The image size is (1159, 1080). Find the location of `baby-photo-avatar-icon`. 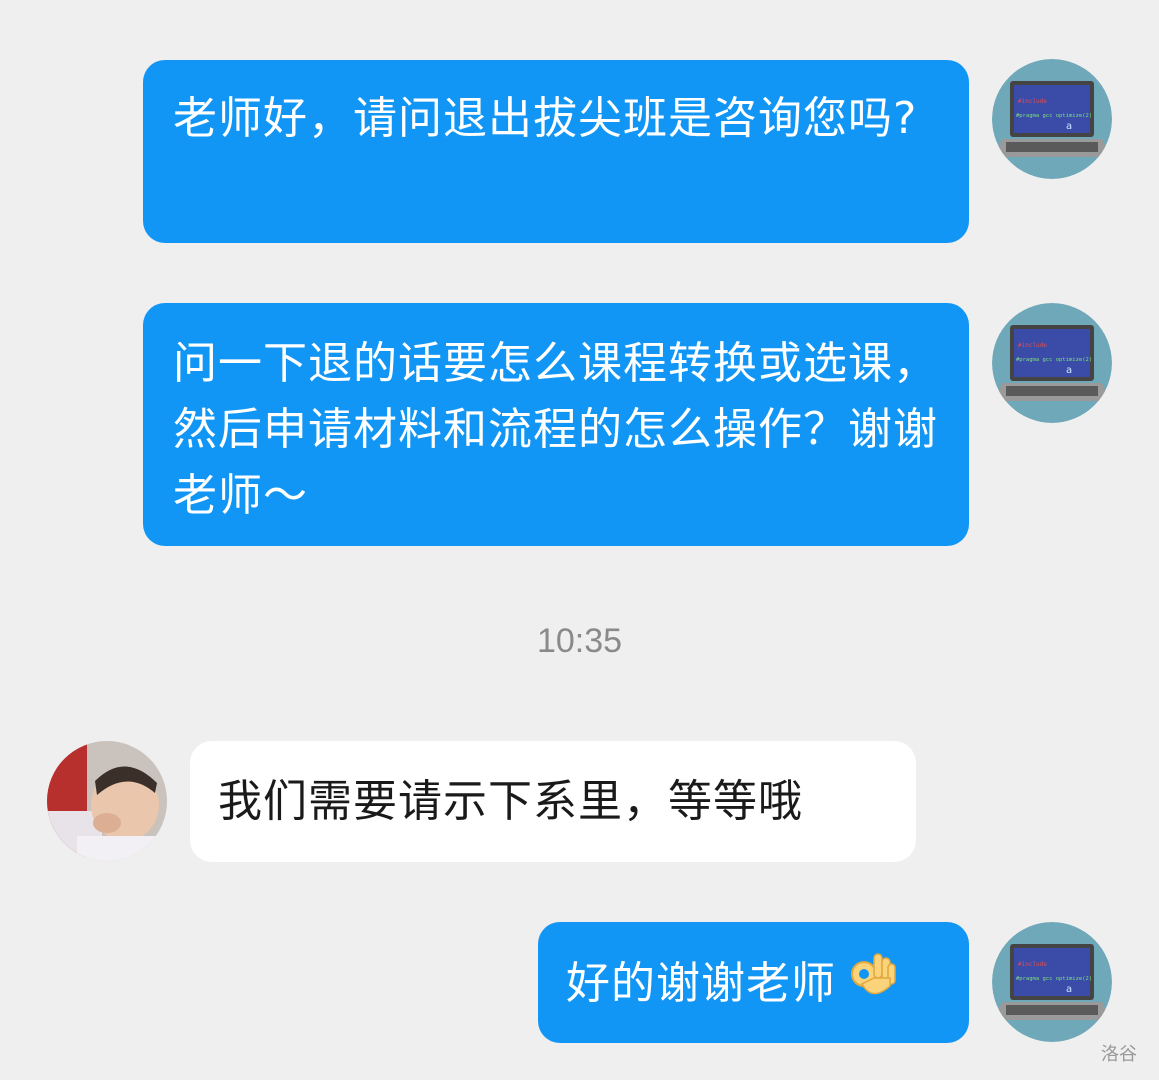

baby-photo-avatar-icon is located at coordinates (107, 801).